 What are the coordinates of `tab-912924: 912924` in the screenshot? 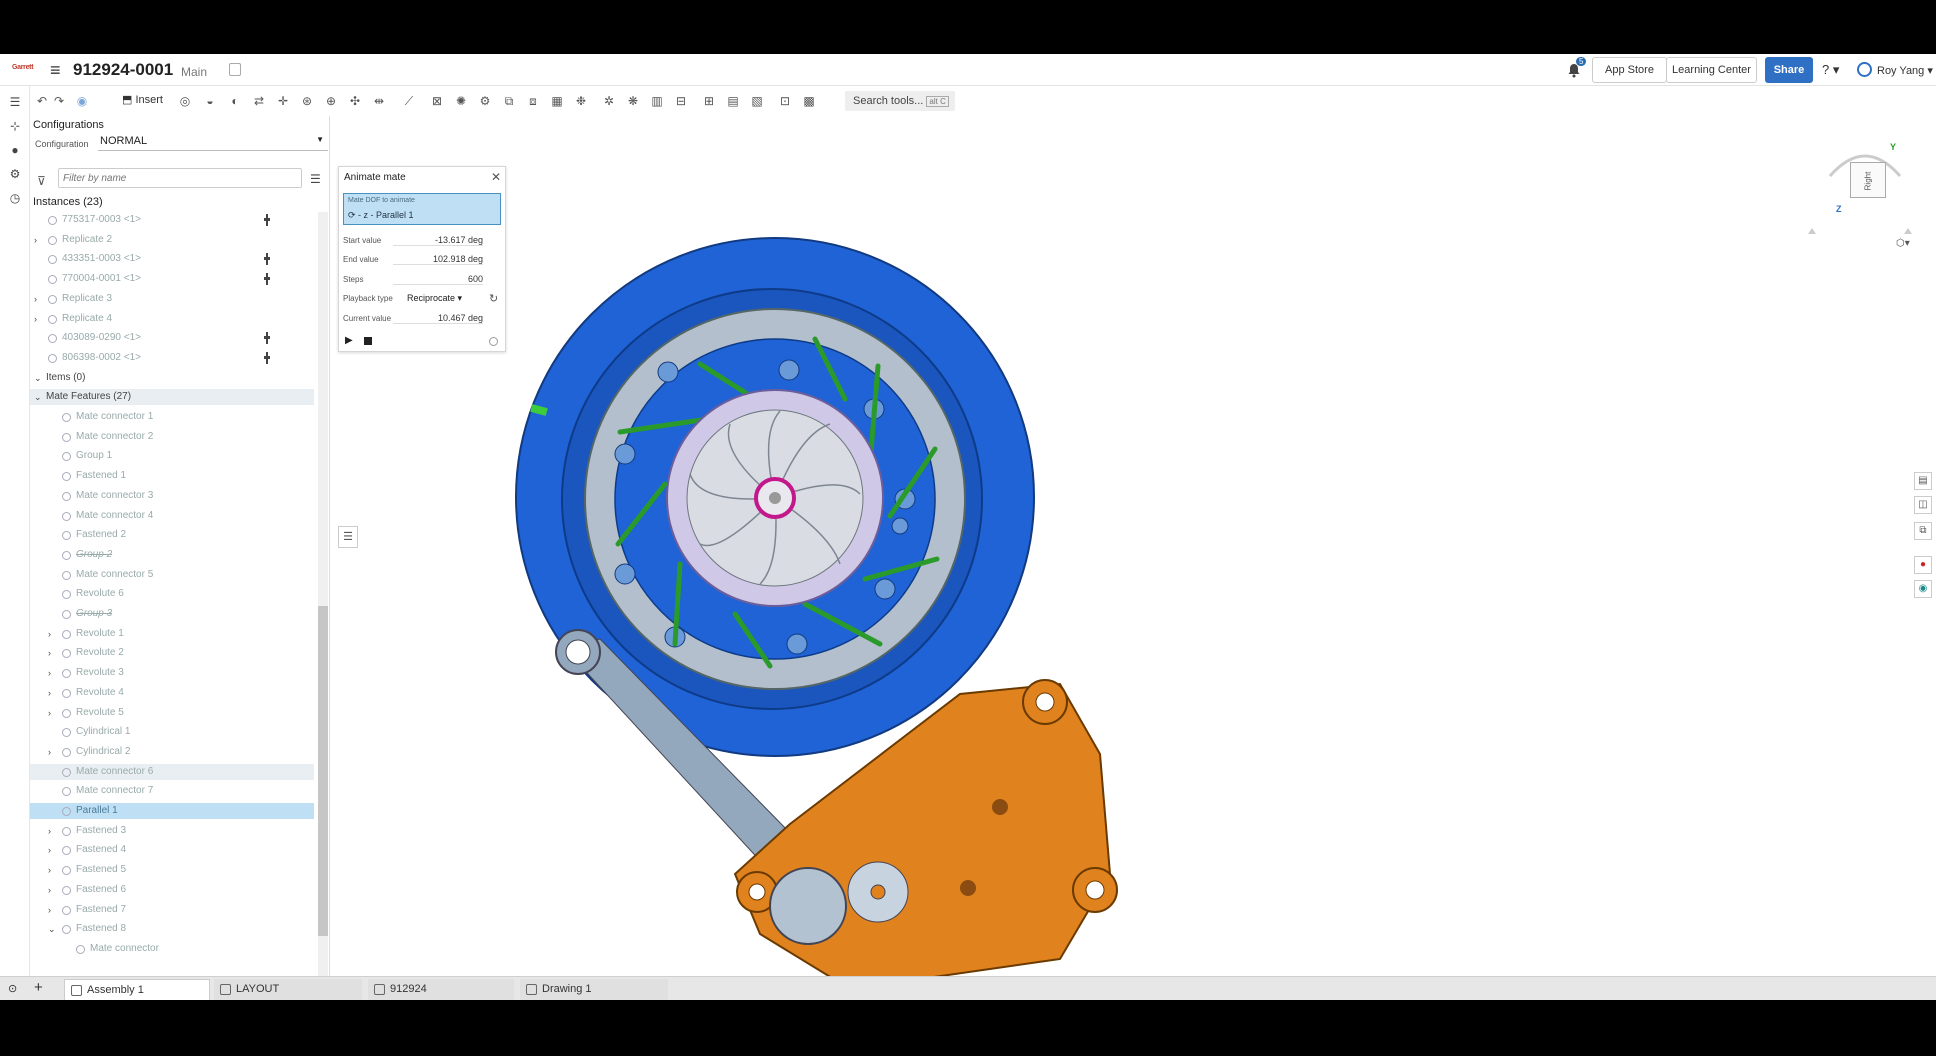 It's located at (441, 989).